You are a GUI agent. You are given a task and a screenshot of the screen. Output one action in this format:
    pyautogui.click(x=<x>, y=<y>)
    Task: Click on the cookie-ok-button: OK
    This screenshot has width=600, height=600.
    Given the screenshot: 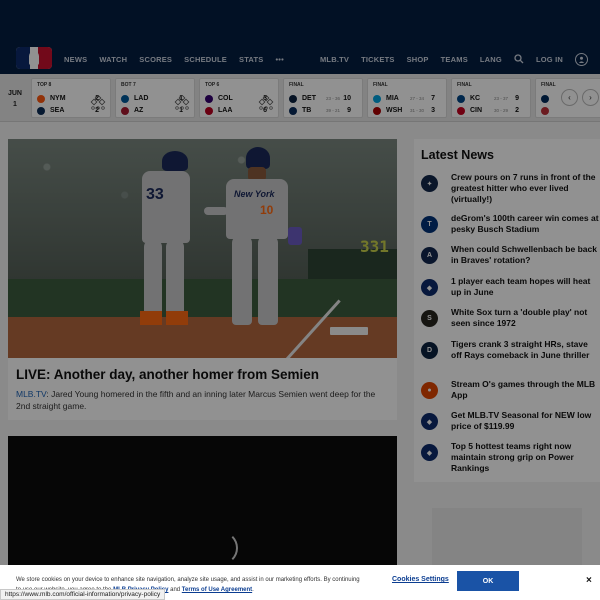 What is the action you would take?
    pyautogui.click(x=488, y=581)
    